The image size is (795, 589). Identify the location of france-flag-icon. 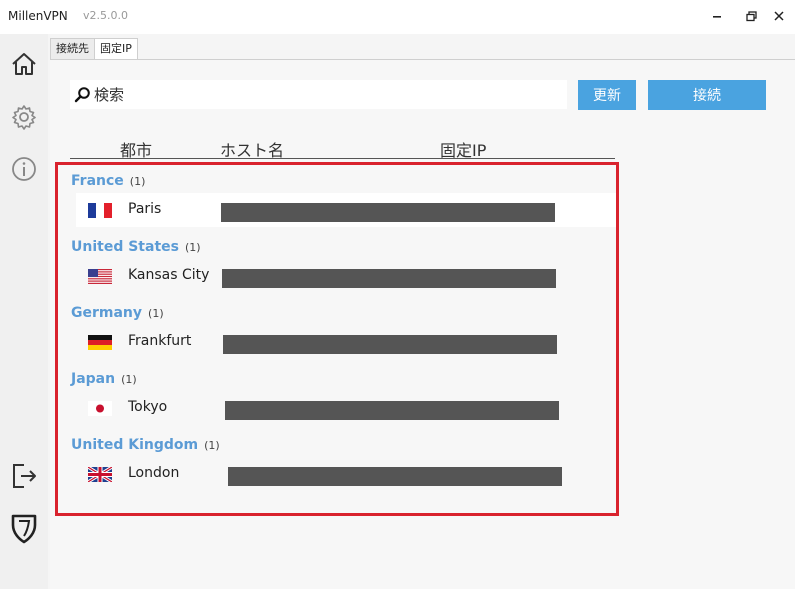
(100, 210).